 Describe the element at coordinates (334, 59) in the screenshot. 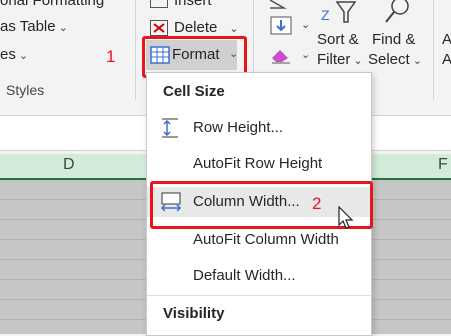

I see `sort-filter-label-2: Filter` at that location.